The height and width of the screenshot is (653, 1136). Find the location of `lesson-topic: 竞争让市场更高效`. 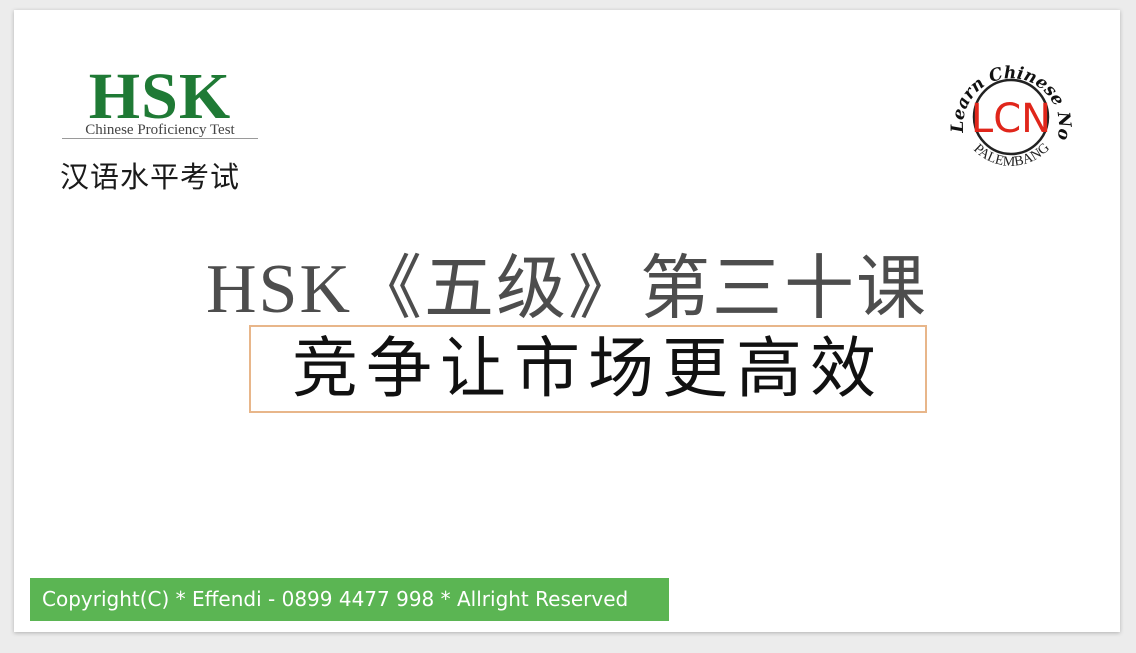

lesson-topic: 竞争让市场更高效 is located at coordinates (588, 368).